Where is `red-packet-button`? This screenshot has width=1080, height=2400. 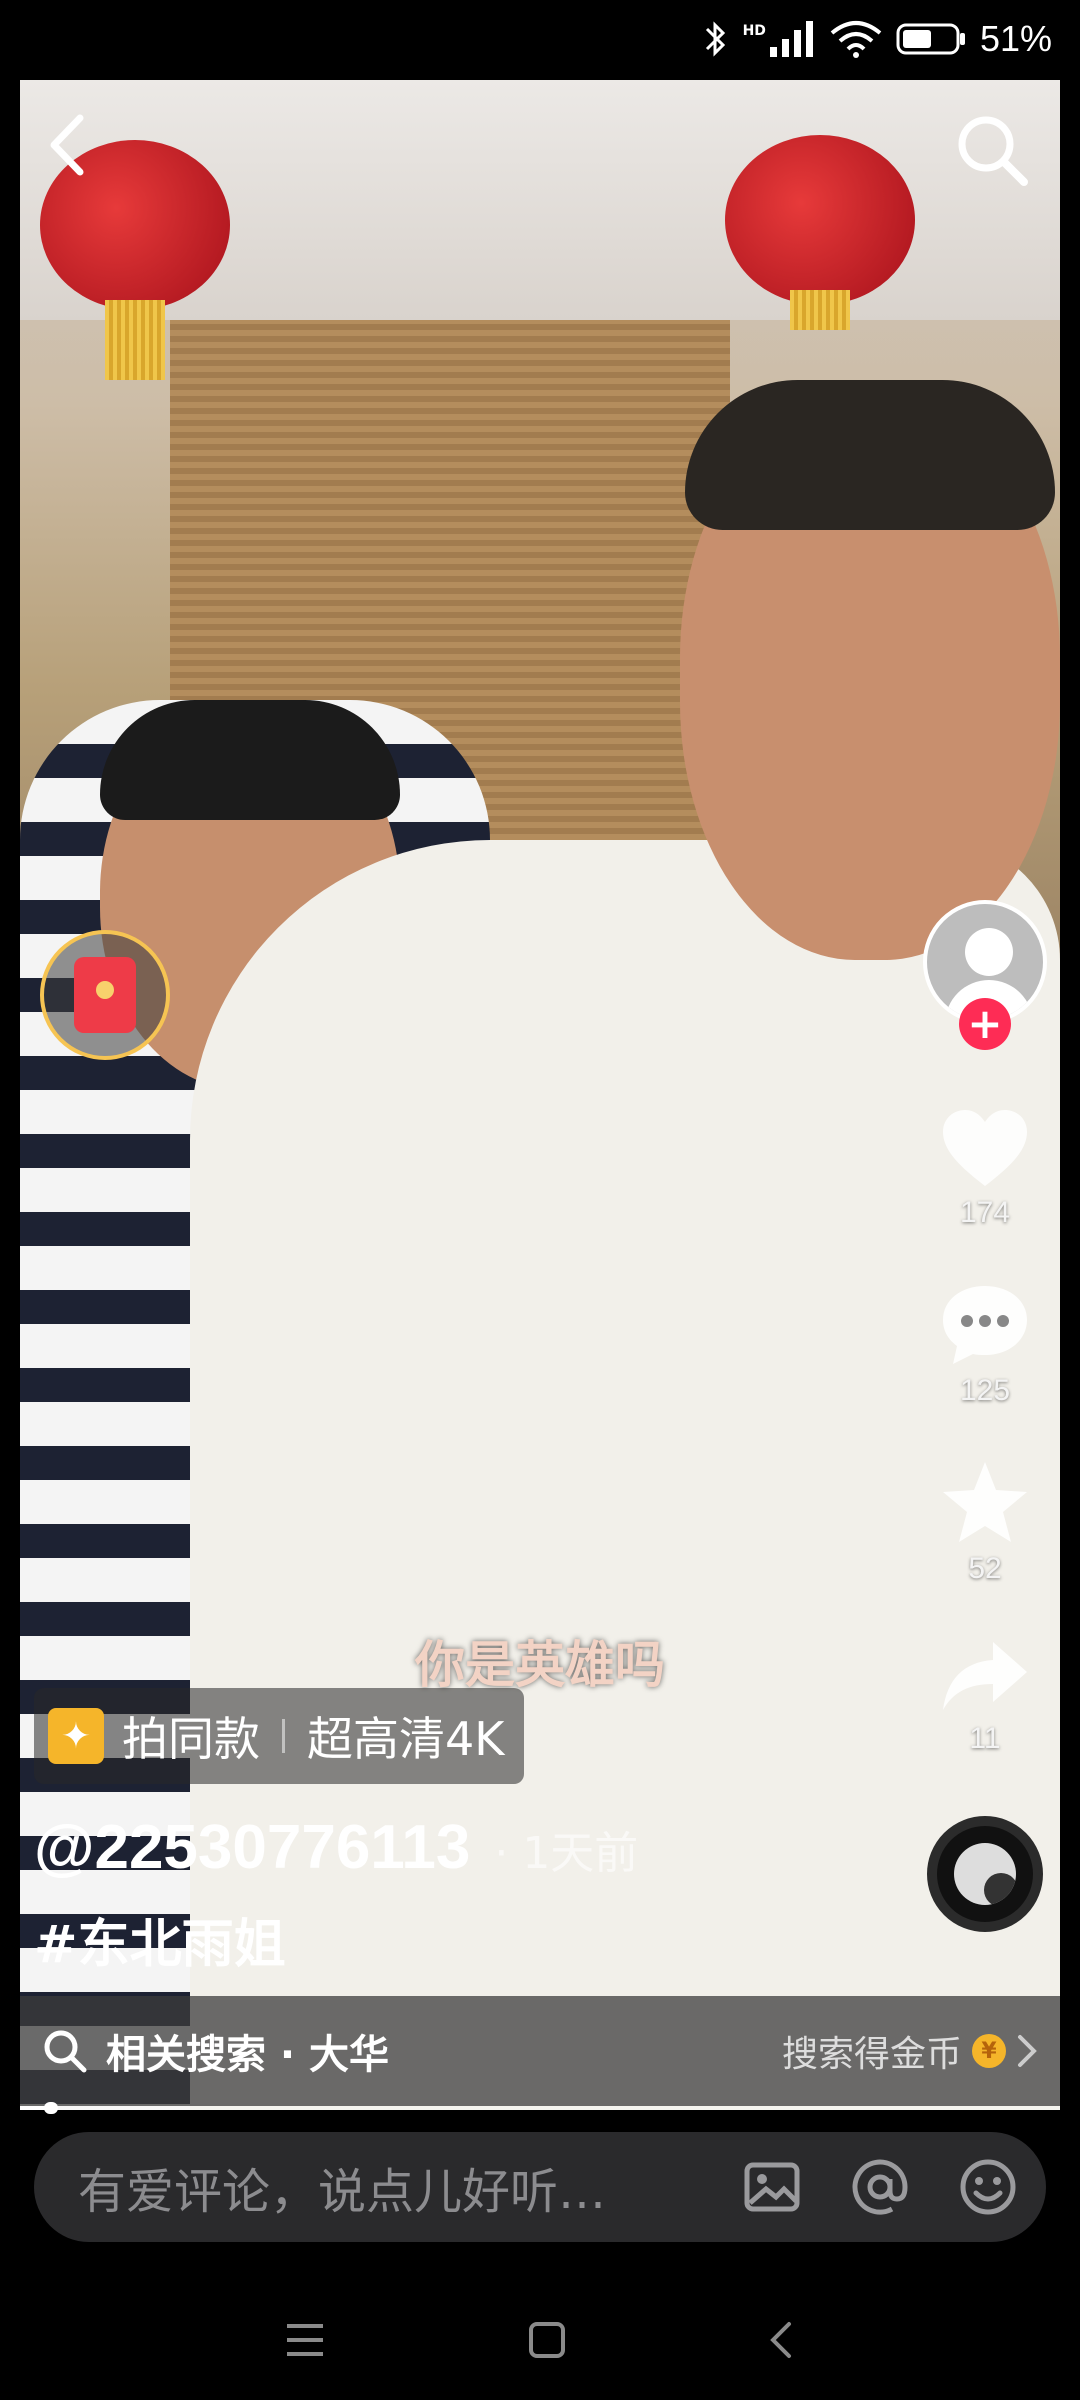
red-packet-button is located at coordinates (105, 995).